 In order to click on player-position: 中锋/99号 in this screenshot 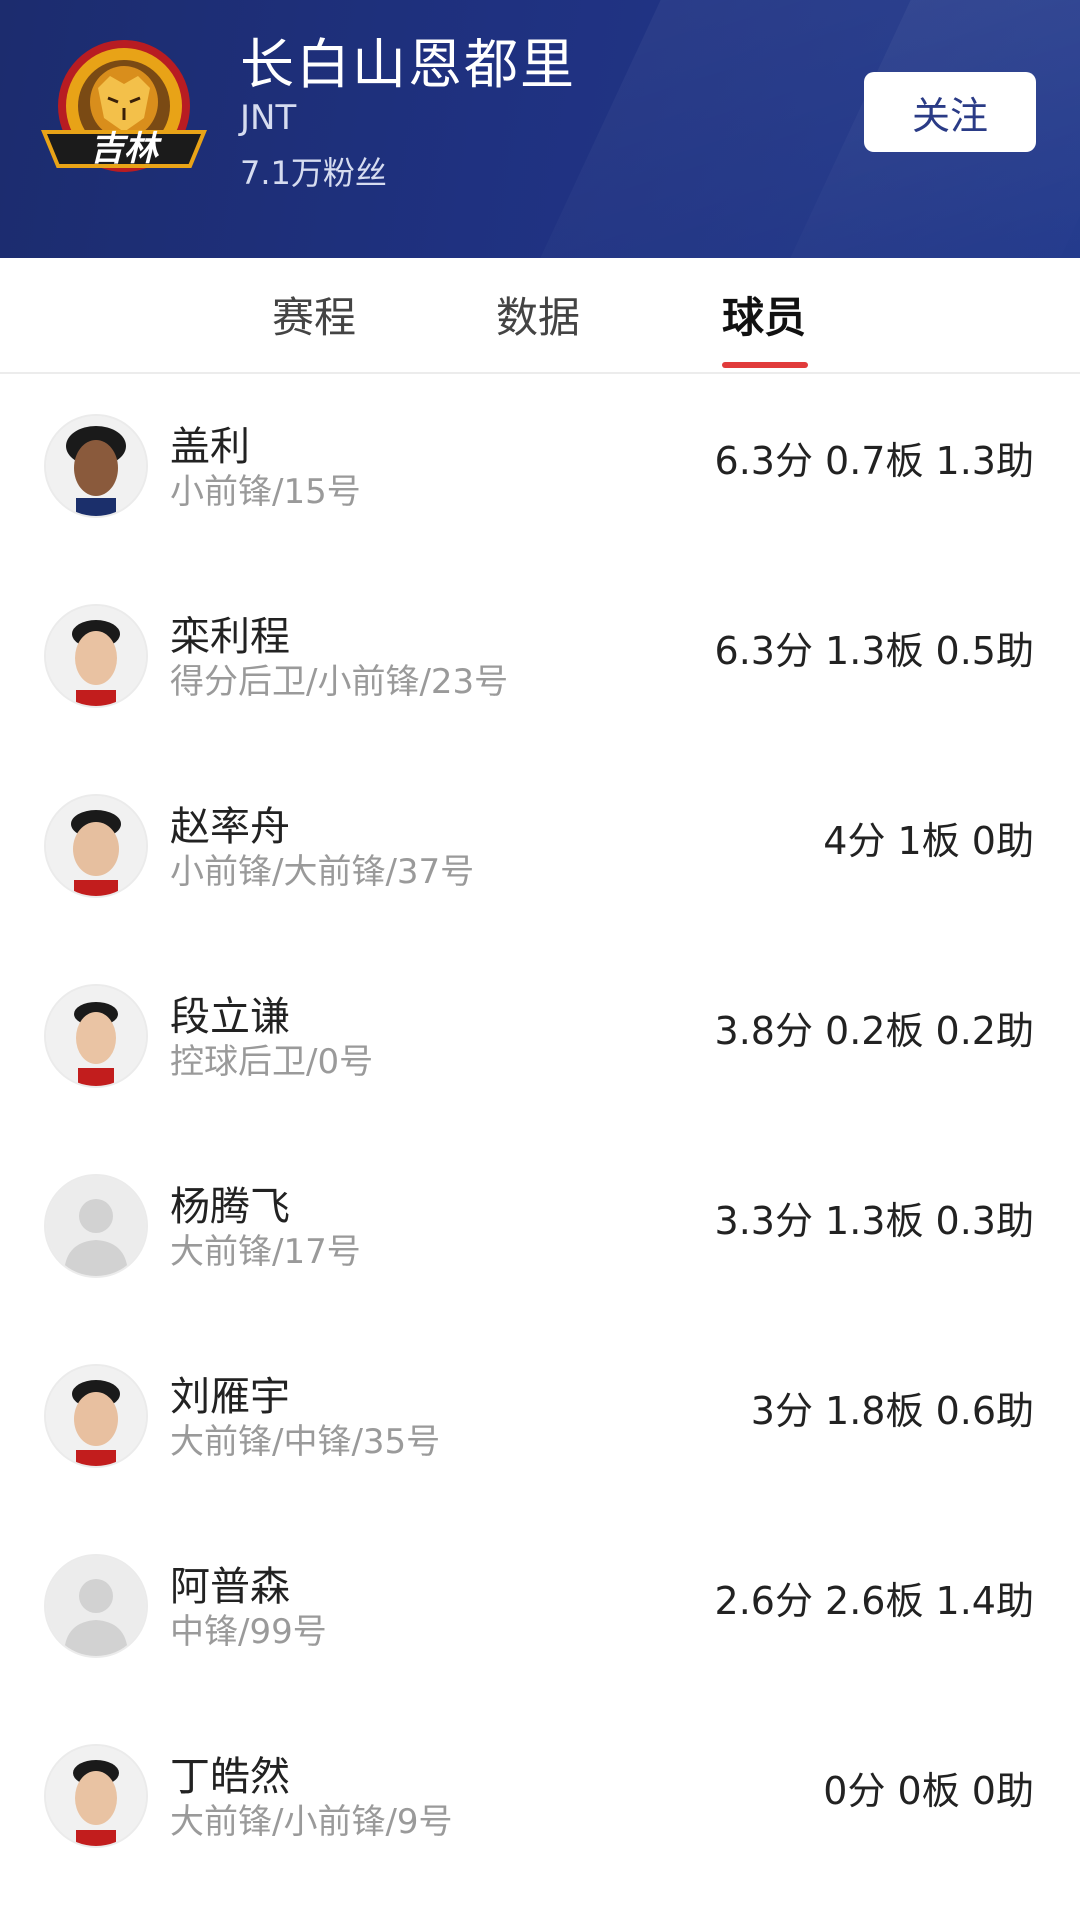, I will do `click(248, 1632)`.